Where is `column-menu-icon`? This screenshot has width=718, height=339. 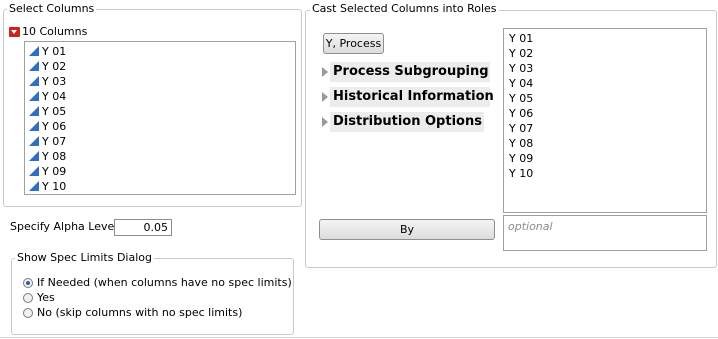 column-menu-icon is located at coordinates (14, 32).